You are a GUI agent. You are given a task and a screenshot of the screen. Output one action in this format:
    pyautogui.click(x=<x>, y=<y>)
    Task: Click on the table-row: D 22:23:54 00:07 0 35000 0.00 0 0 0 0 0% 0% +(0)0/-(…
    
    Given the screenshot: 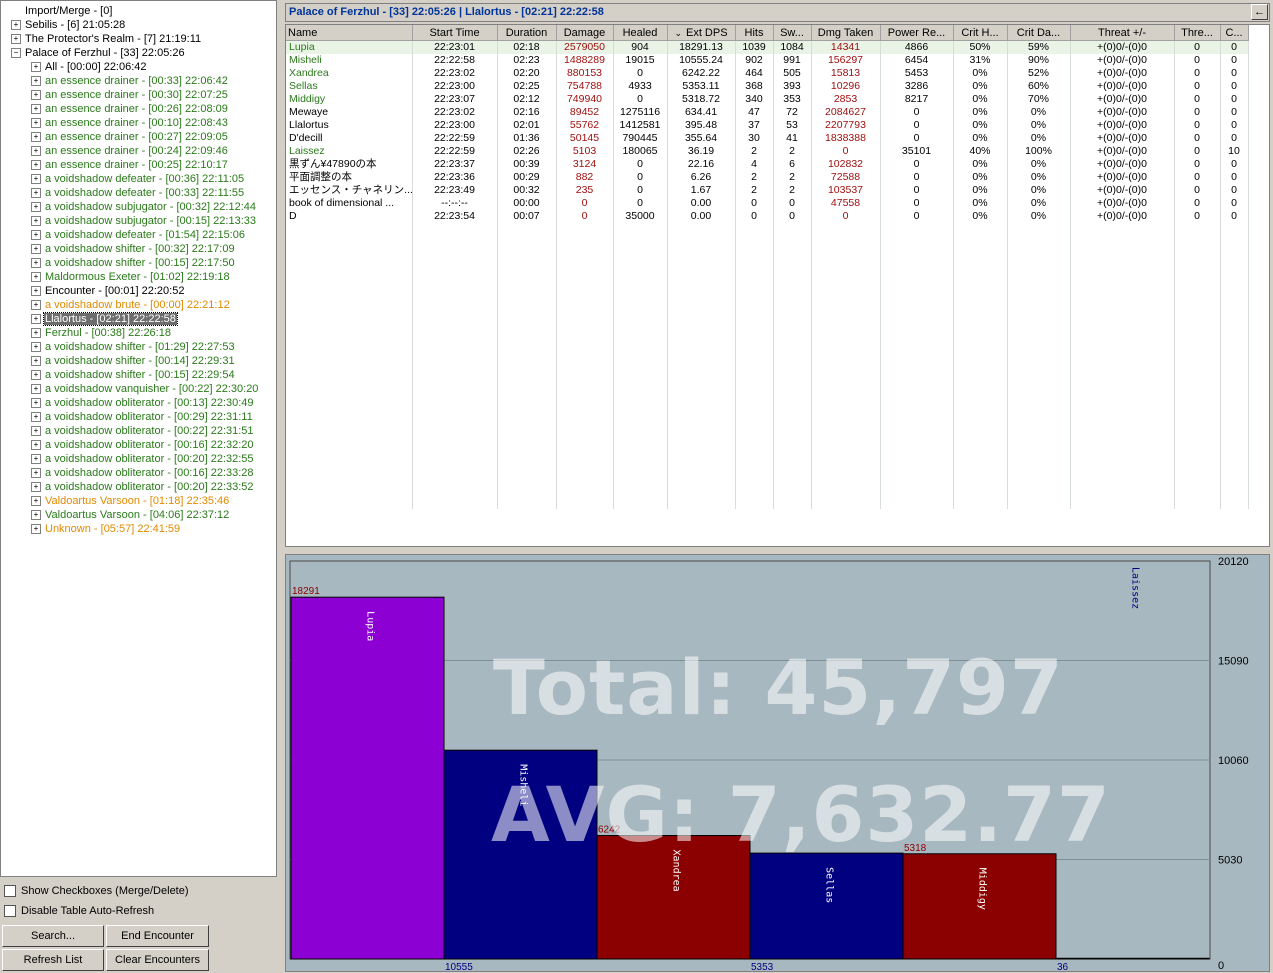 What is the action you would take?
    pyautogui.click(x=767, y=216)
    